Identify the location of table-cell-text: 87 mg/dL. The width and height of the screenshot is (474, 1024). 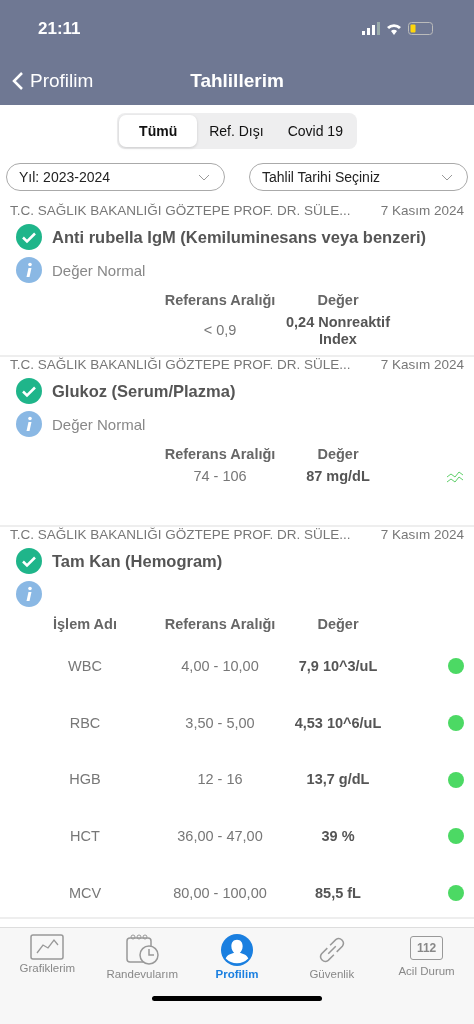
(338, 476).